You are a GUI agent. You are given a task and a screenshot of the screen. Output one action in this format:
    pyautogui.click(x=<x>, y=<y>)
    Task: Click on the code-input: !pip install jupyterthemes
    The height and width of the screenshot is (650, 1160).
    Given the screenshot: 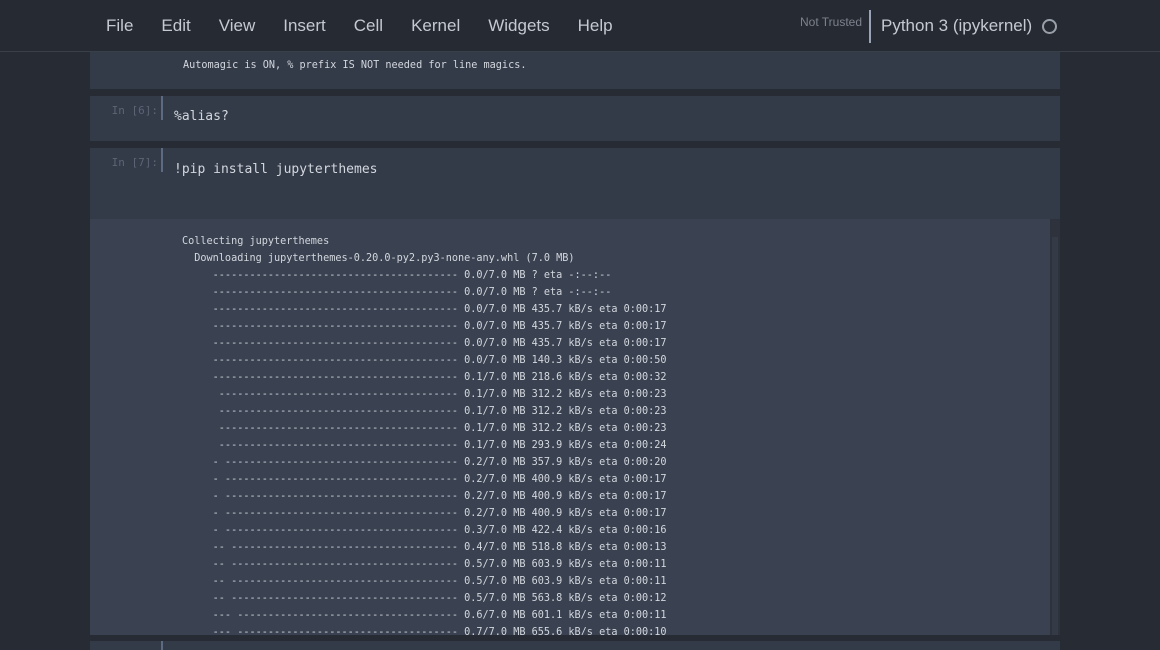 What is the action you would take?
    pyautogui.click(x=276, y=169)
    